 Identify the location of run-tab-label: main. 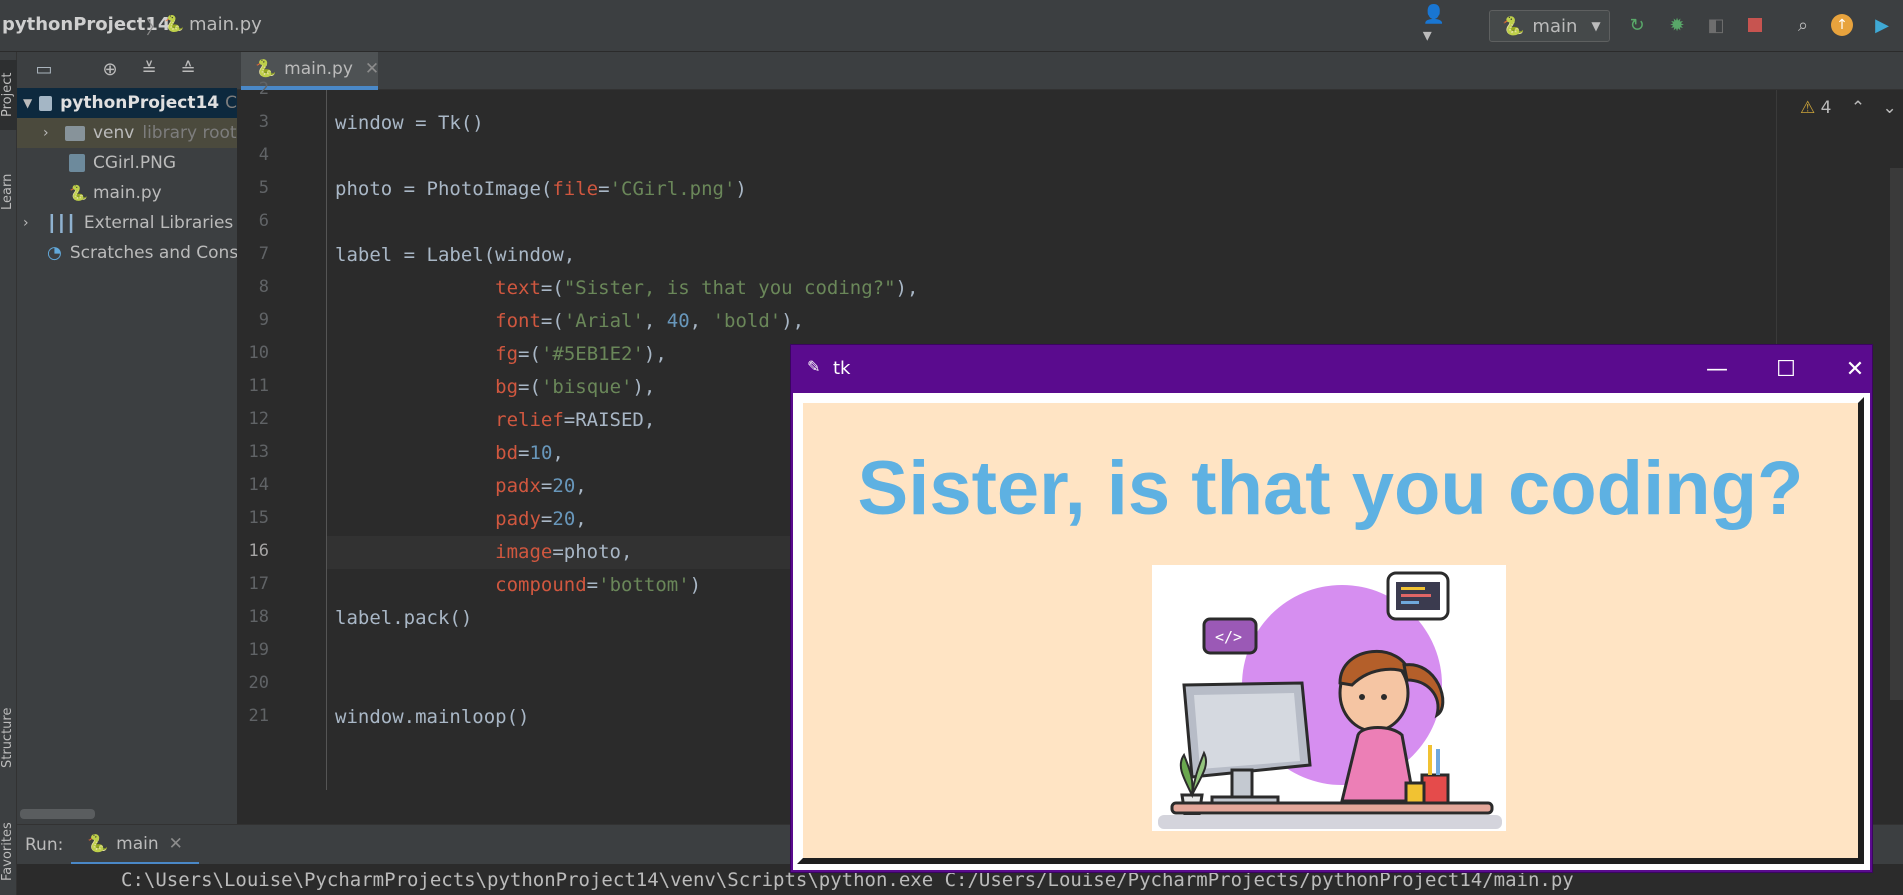
(137, 843).